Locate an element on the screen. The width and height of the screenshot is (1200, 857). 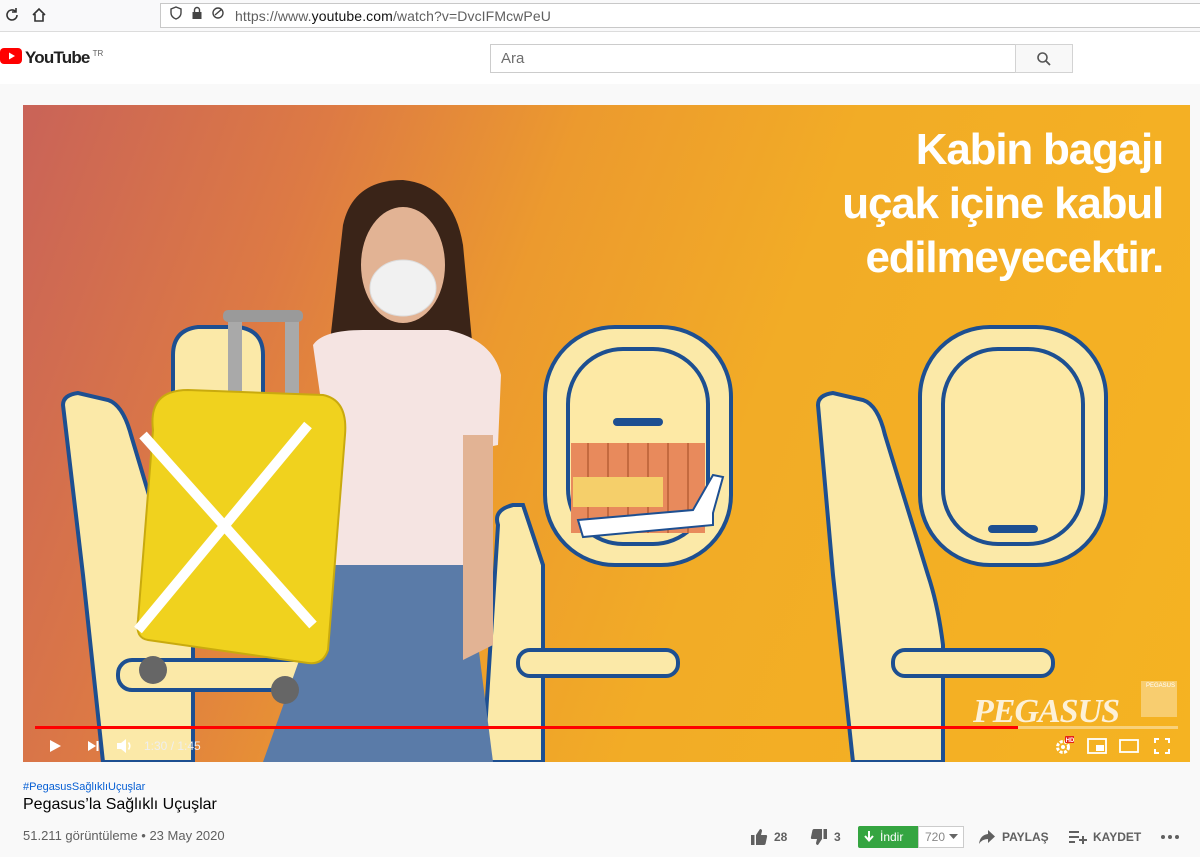
share-icon is located at coordinates (987, 837).